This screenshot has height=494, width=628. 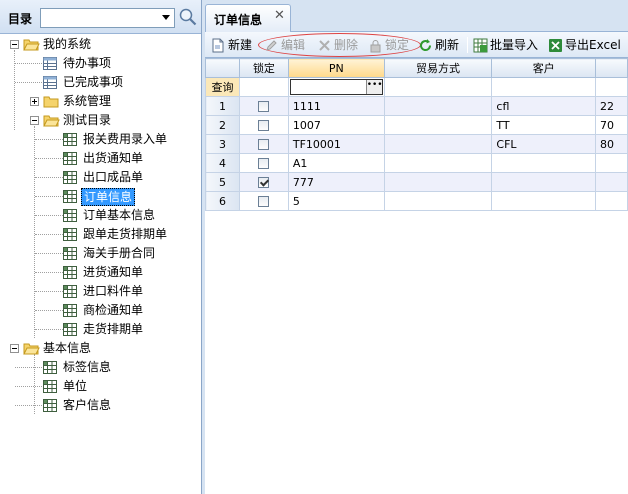 What do you see at coordinates (222, 106) in the screenshot?
I see `row-number: 1` at bounding box center [222, 106].